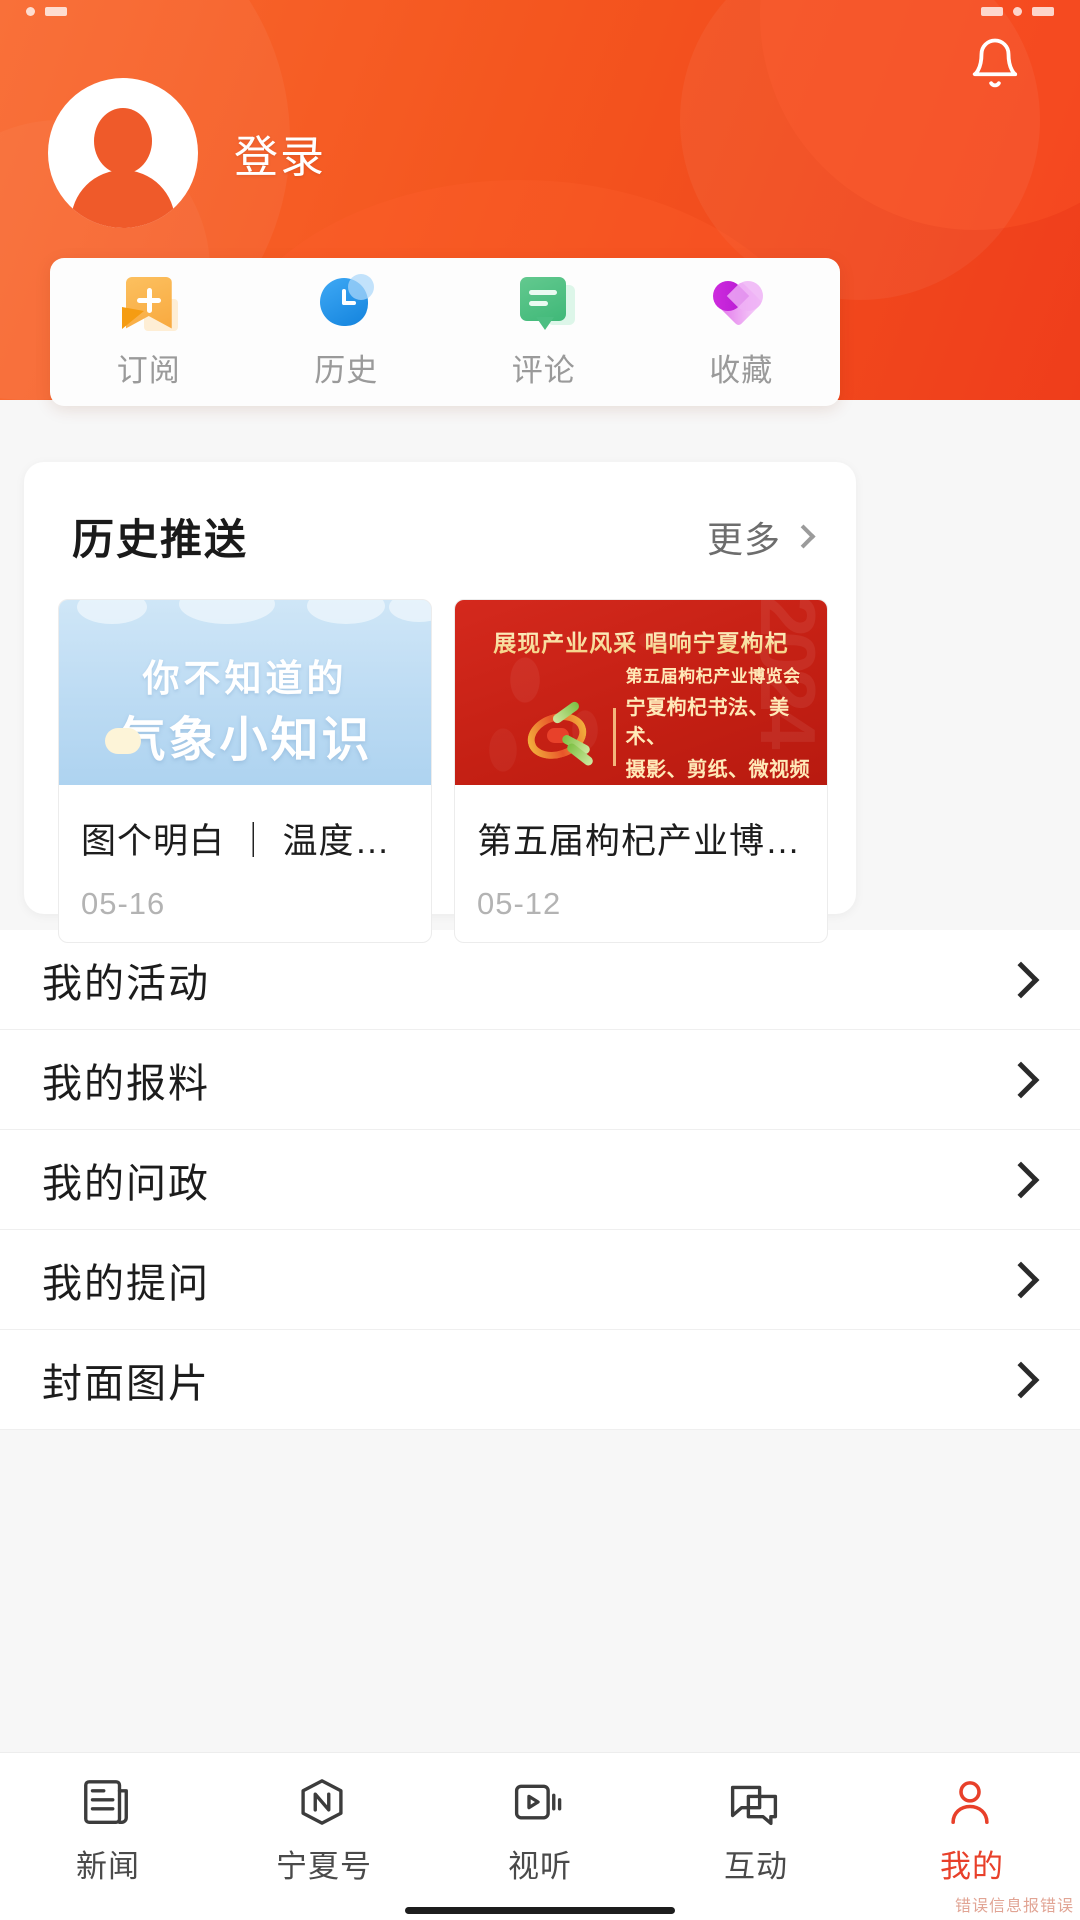 The height and width of the screenshot is (1920, 1080). I want to click on video-audio-icon, so click(540, 1803).